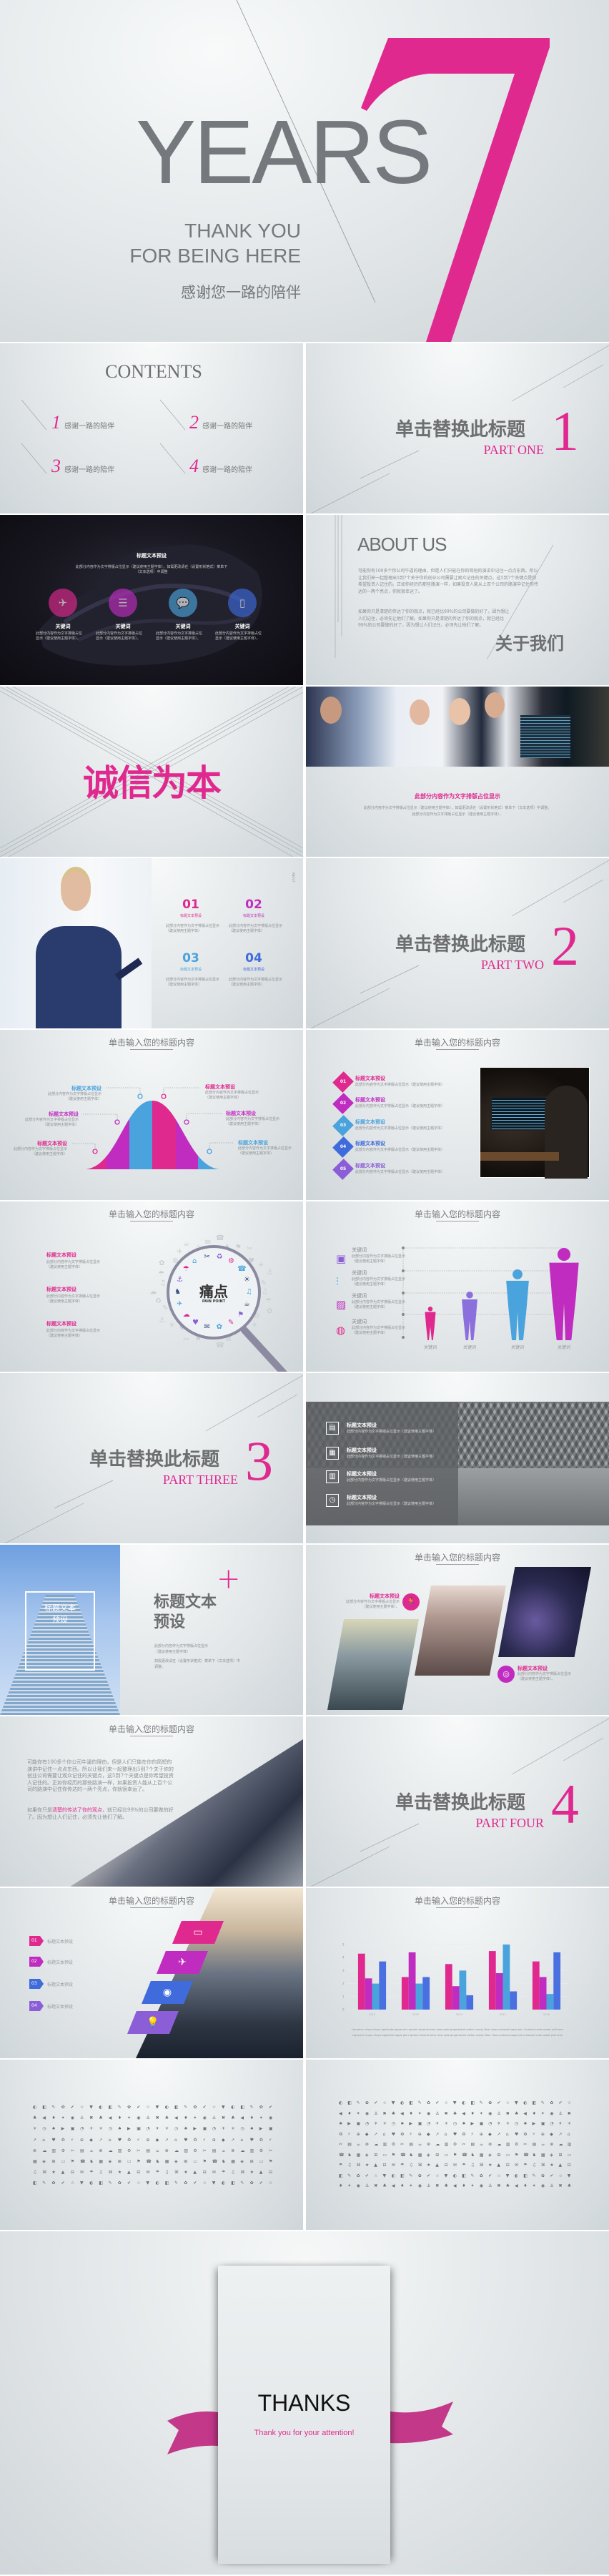 This screenshot has height=2576, width=609. I want to click on part-three-slide: 单击替换此标题 PART THREE 3, so click(152, 1458).